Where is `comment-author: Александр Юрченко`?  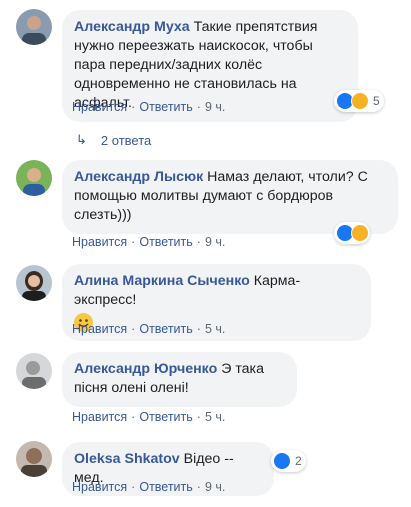 comment-author: Александр Юрченко is located at coordinates (145, 369).